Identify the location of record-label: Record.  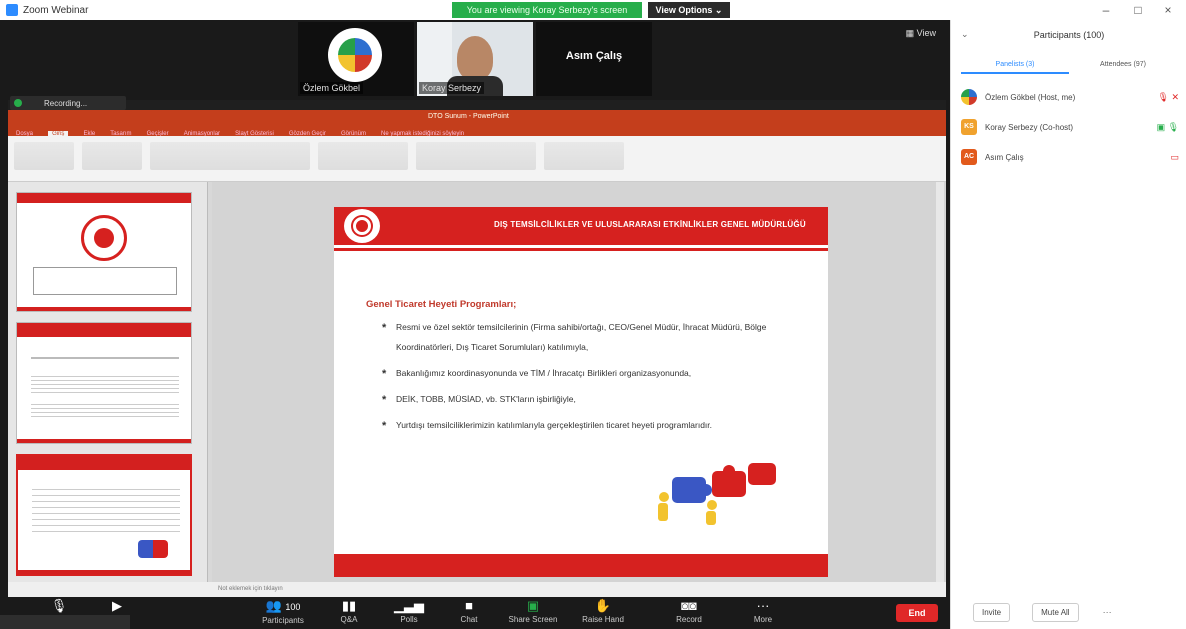
(689, 619).